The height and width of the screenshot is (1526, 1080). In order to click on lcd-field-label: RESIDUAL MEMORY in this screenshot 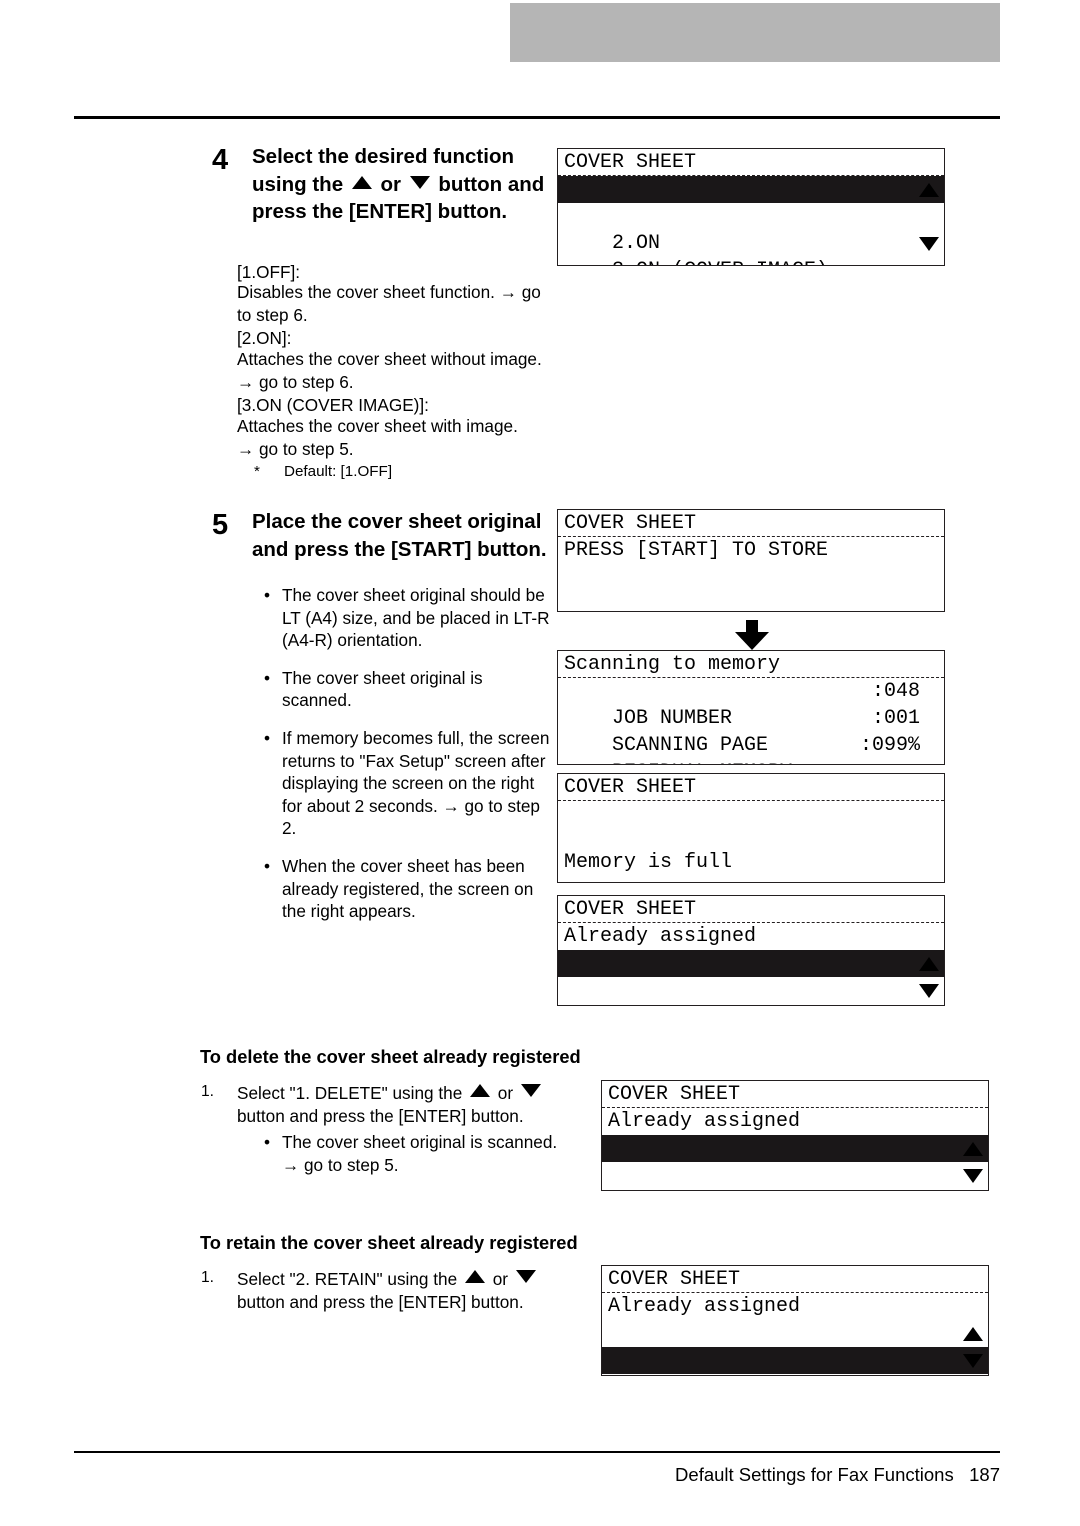, I will do `click(702, 762)`.